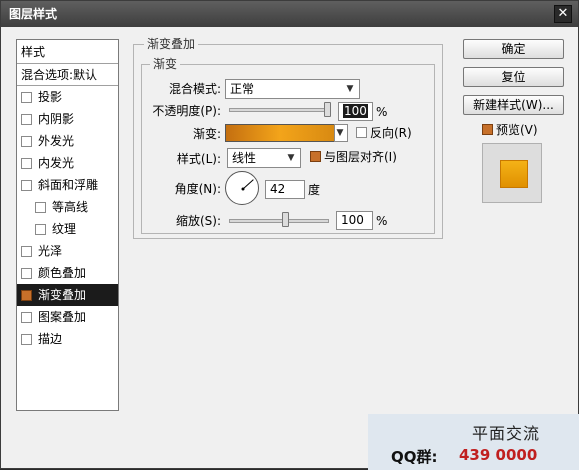 The width and height of the screenshot is (579, 470). What do you see at coordinates (56, 119) in the screenshot?
I see `style-item-label: 内阴影` at bounding box center [56, 119].